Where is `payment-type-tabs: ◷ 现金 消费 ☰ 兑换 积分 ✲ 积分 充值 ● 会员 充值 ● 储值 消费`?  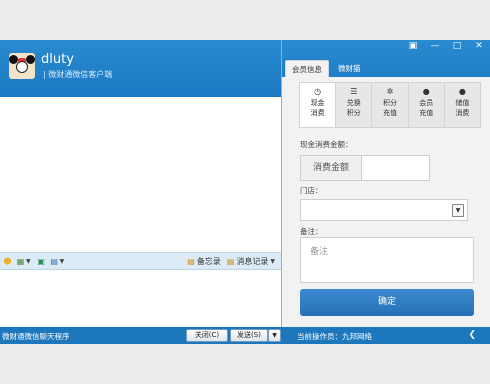
payment-type-tabs: ◷ 现金 消费 ☰ 兑换 积分 ✲ 积分 充值 ● 会员 充值 ● 储值 消费 is located at coordinates (390, 105).